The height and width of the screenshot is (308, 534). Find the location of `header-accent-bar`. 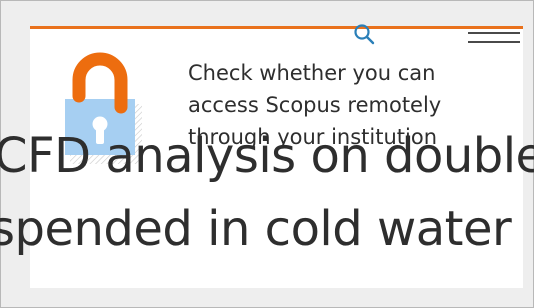

header-accent-bar is located at coordinates (276, 27).